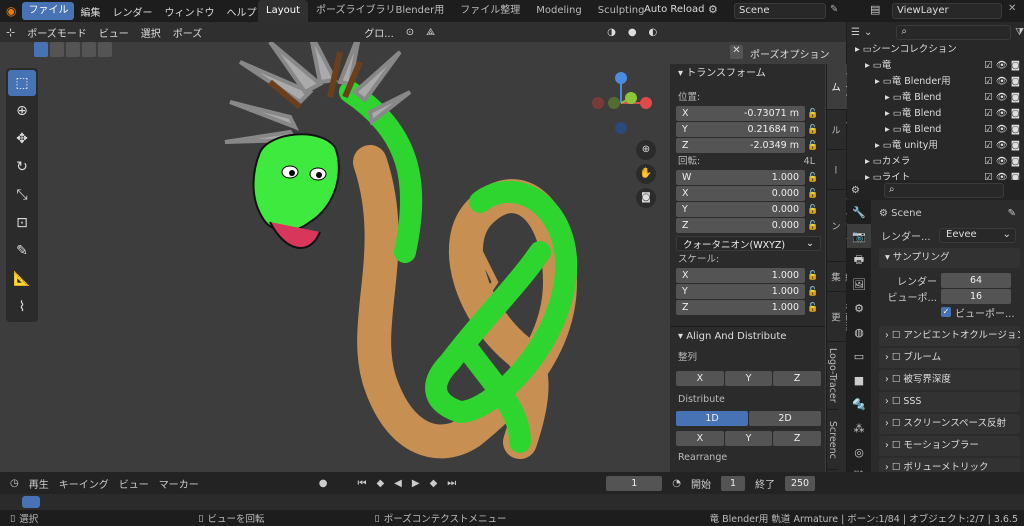 The image size is (1024, 526). I want to click on pivot-icon: ⊙, so click(410, 32).